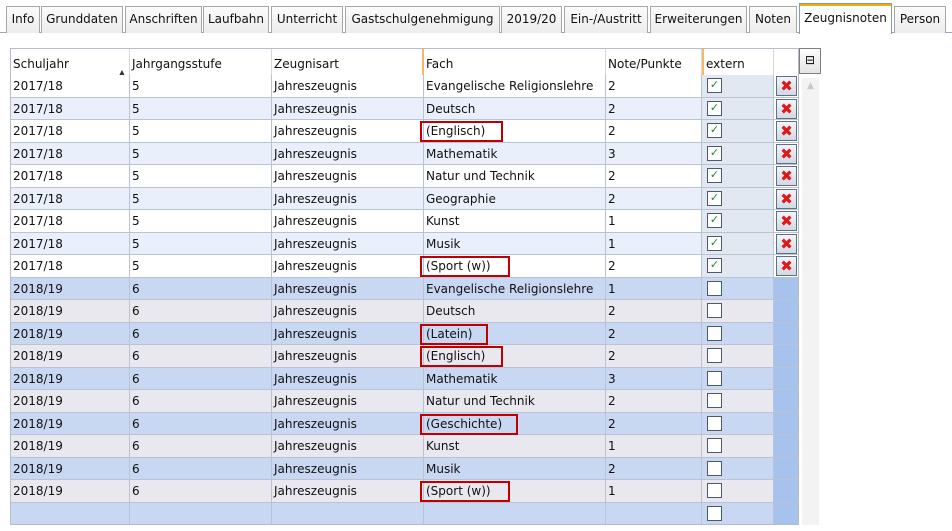 The image size is (952, 531). Describe the element at coordinates (348, 513) in the screenshot. I see `cell-zeugnisart` at that location.